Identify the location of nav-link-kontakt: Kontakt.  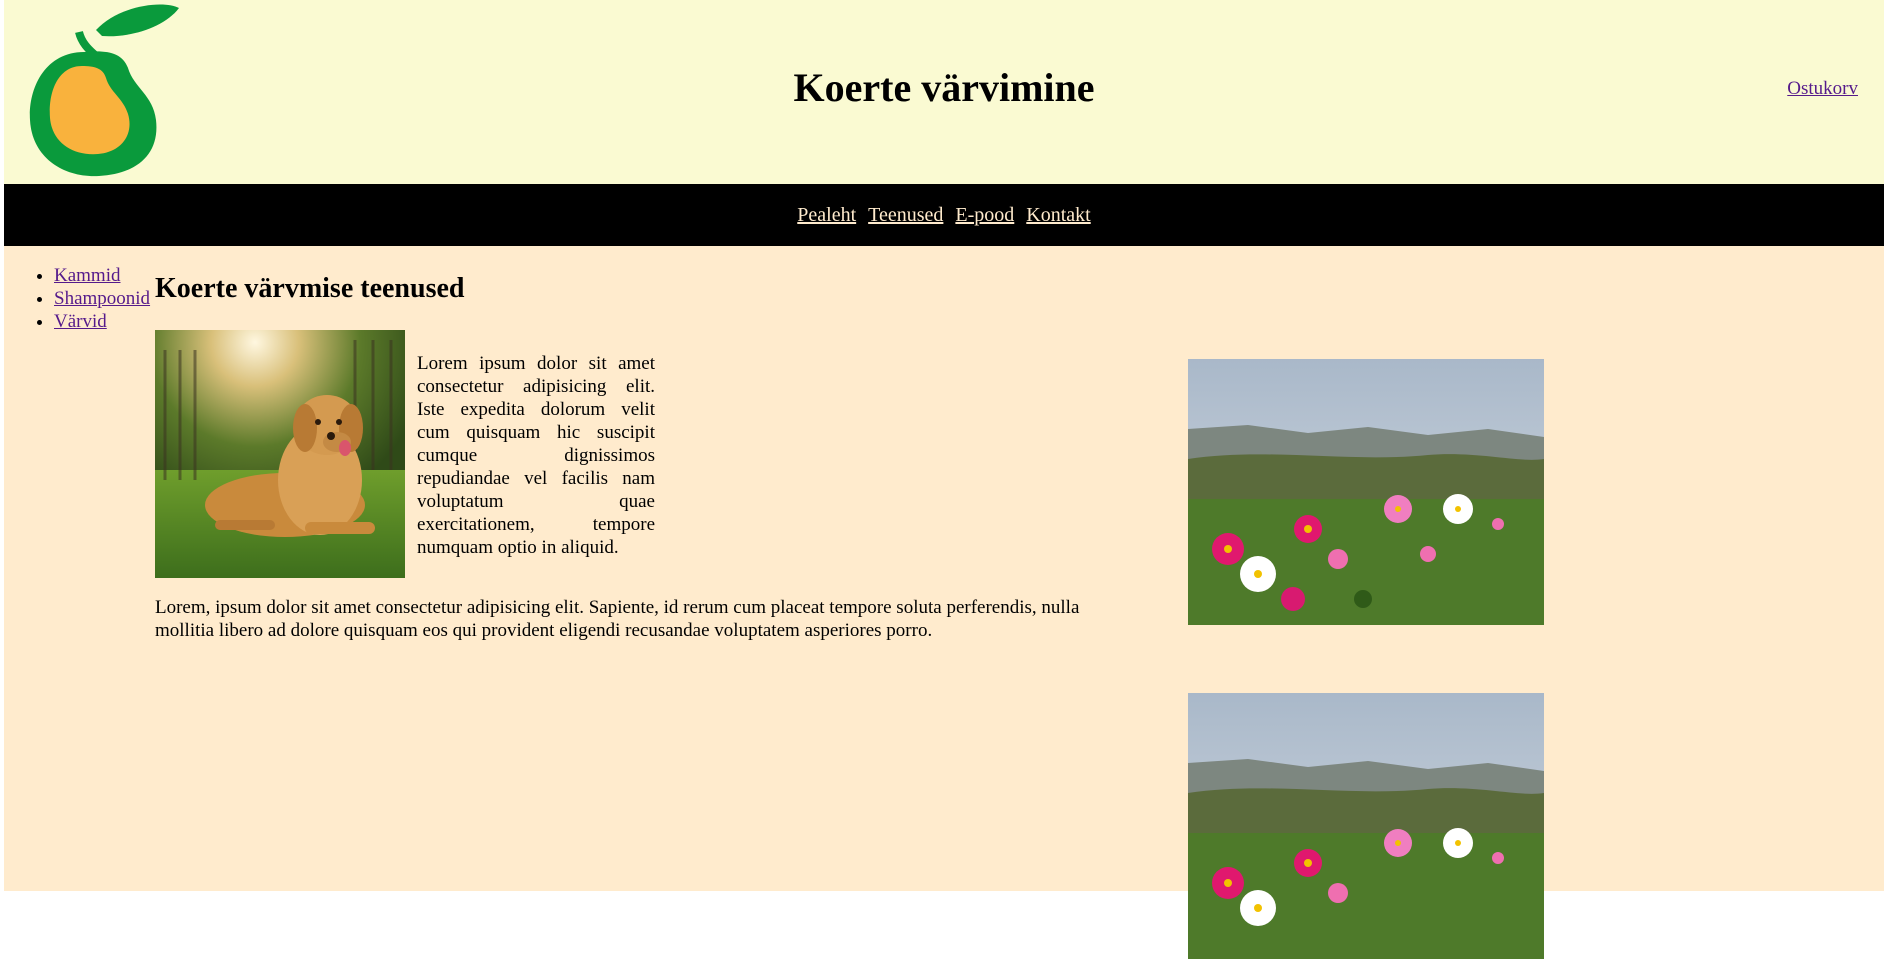
(1058, 215).